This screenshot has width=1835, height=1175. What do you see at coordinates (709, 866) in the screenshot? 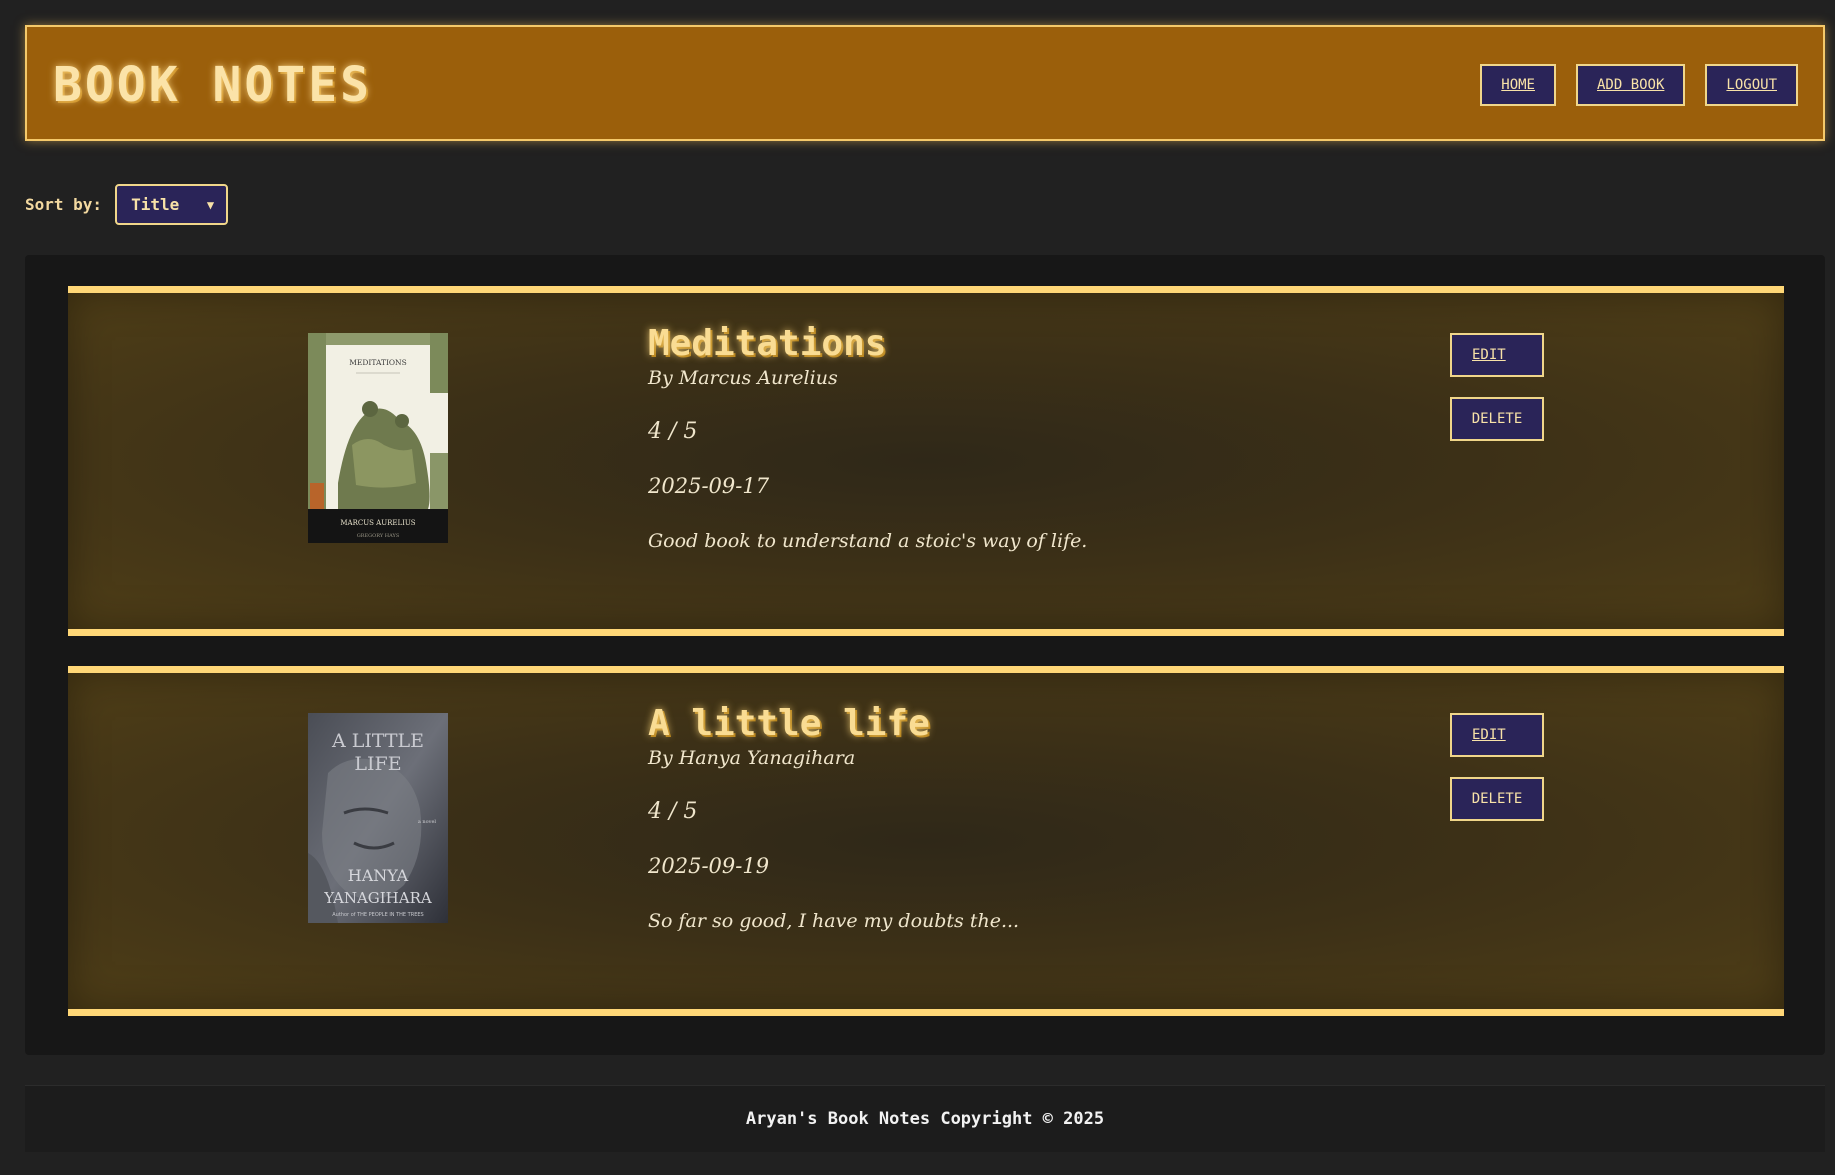
I see `book-date: 2025-09-19` at bounding box center [709, 866].